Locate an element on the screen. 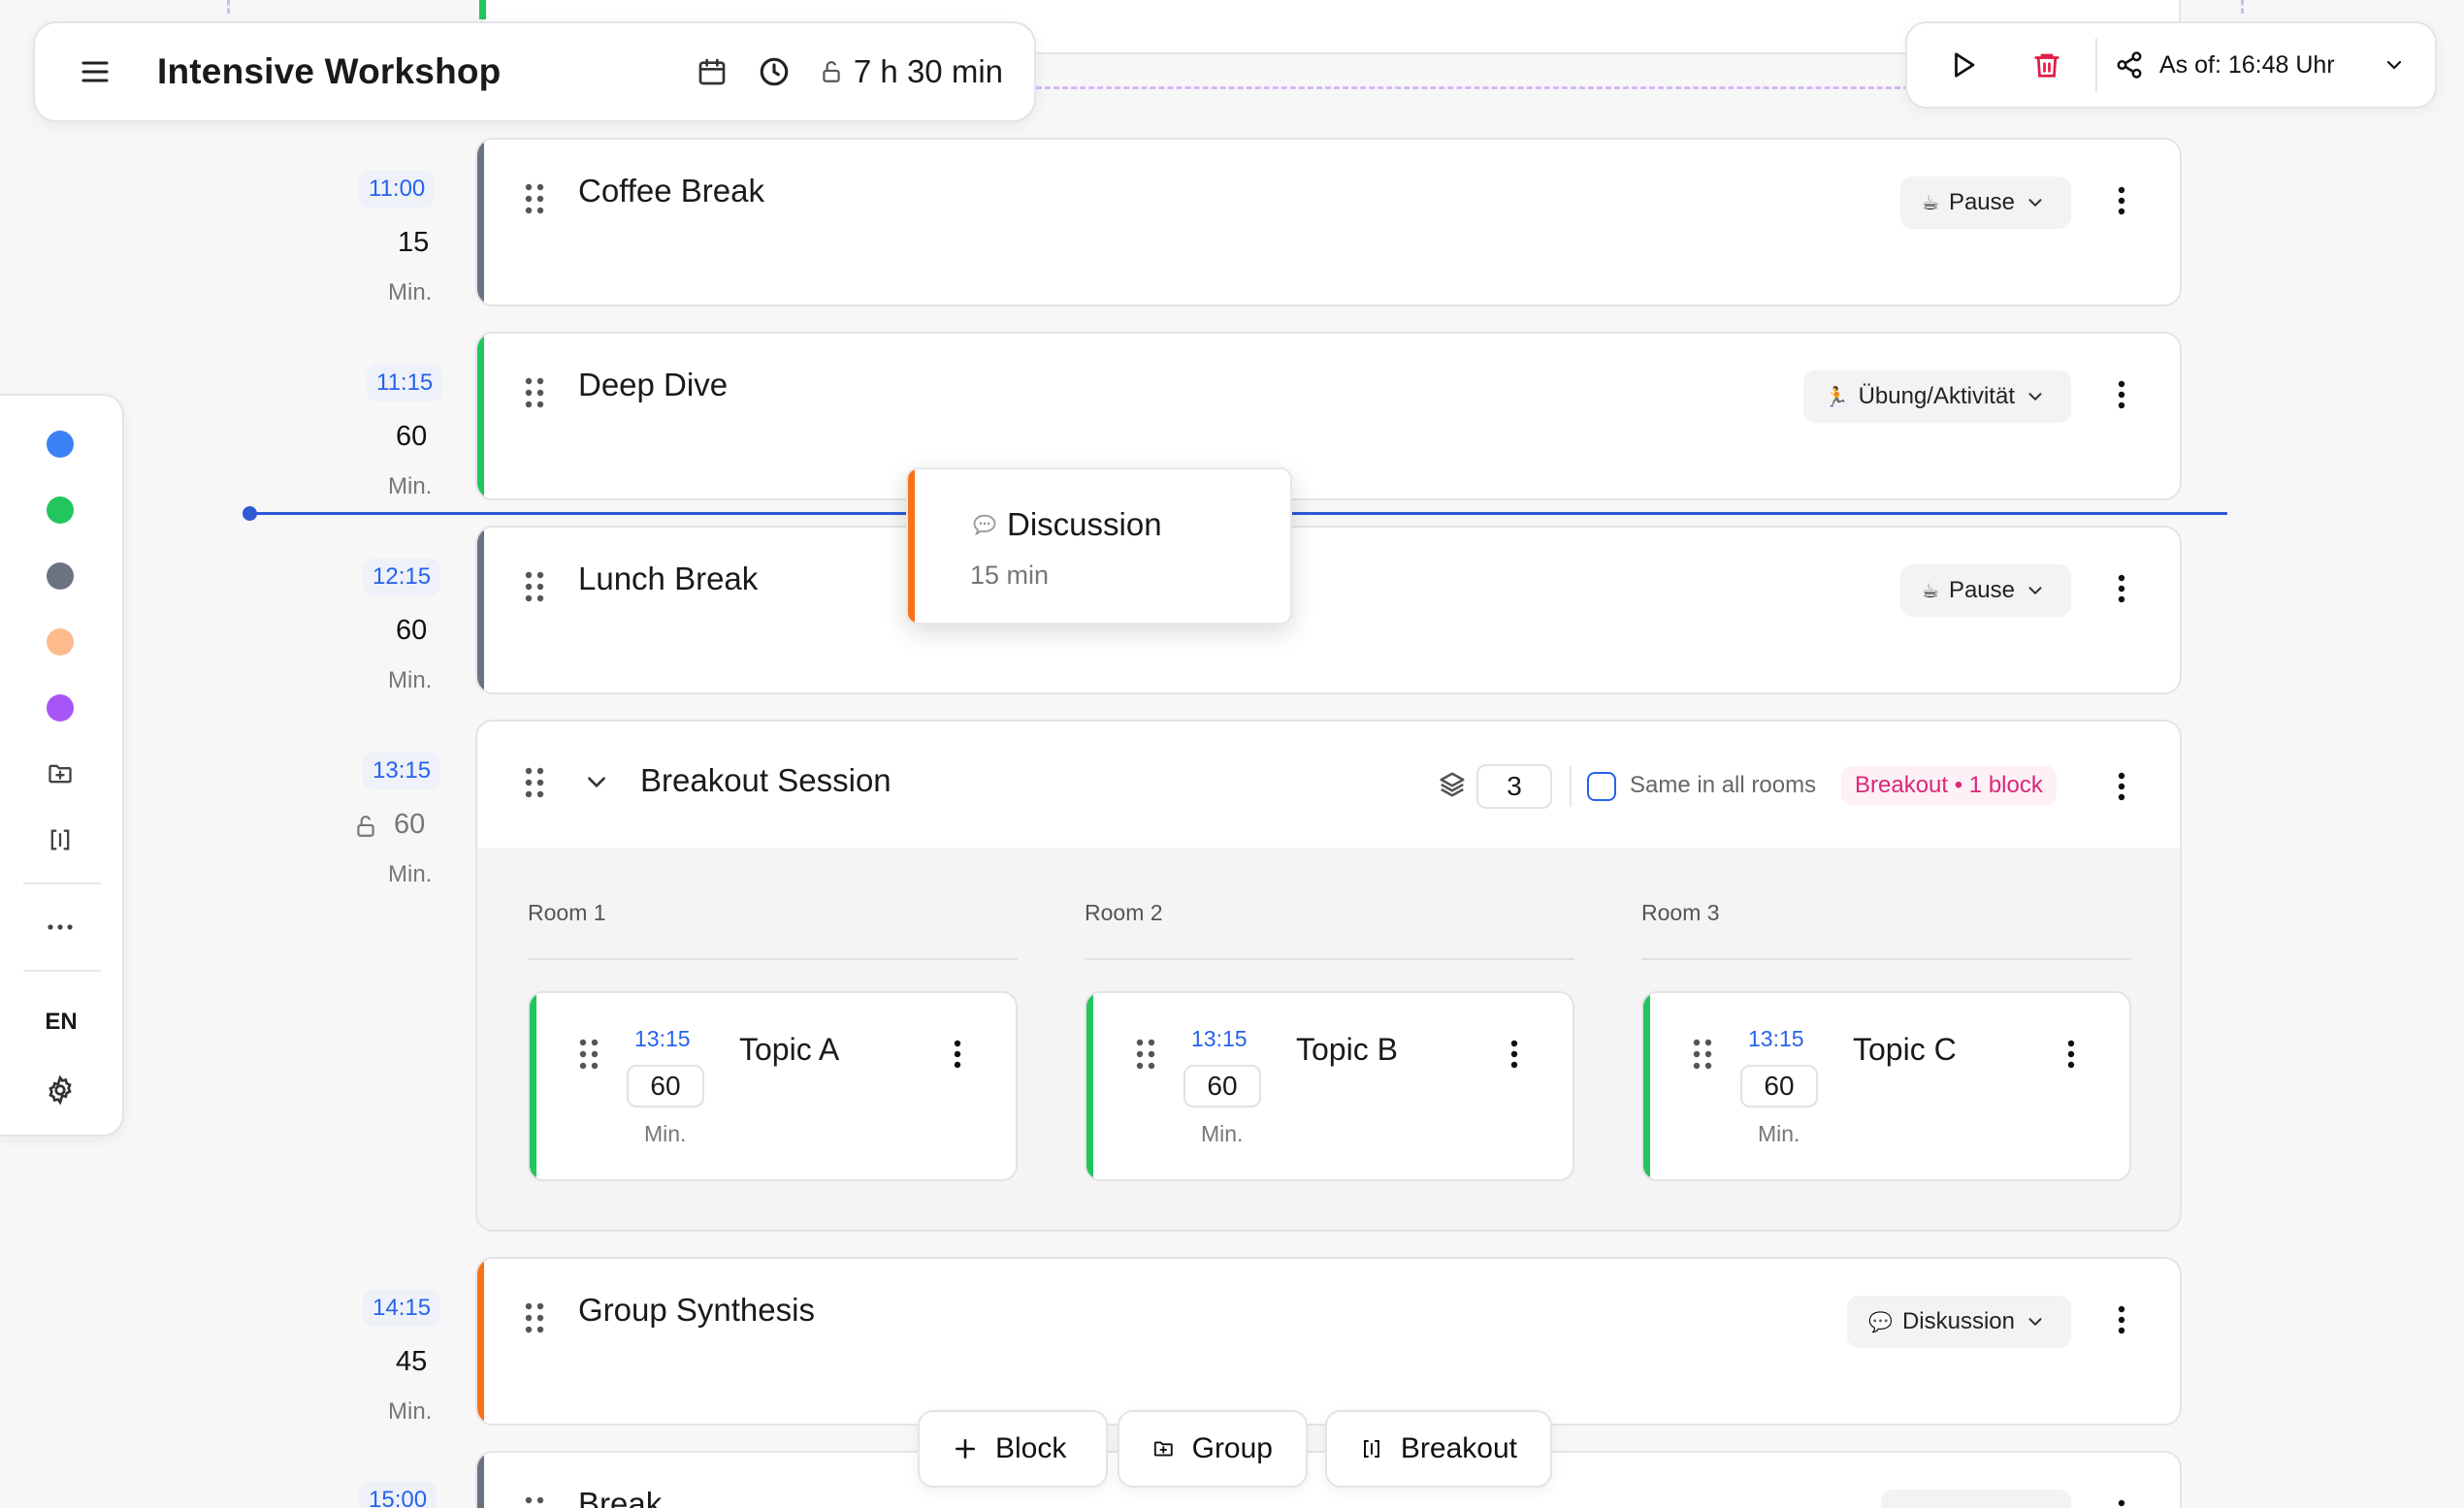 This screenshot has width=2464, height=1508. drag-preview: Discussion 15 min is located at coordinates (1099, 546).